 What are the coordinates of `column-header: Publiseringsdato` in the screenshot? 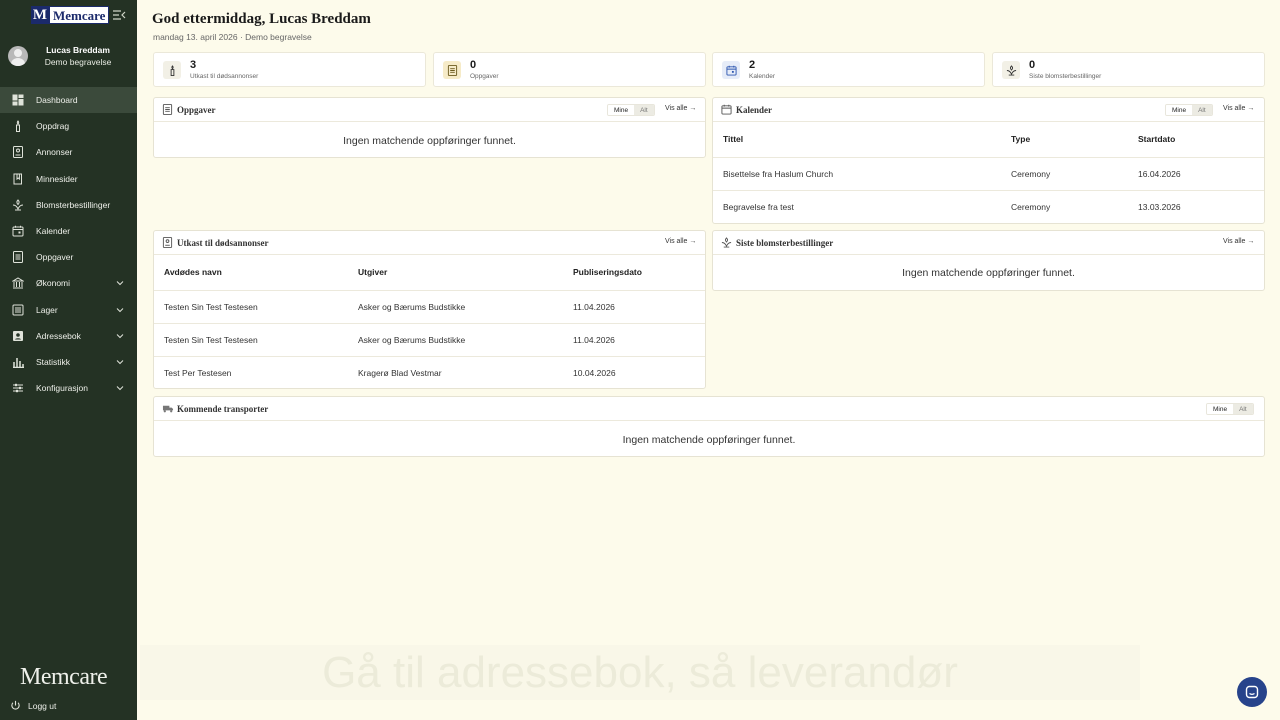 It's located at (634, 273).